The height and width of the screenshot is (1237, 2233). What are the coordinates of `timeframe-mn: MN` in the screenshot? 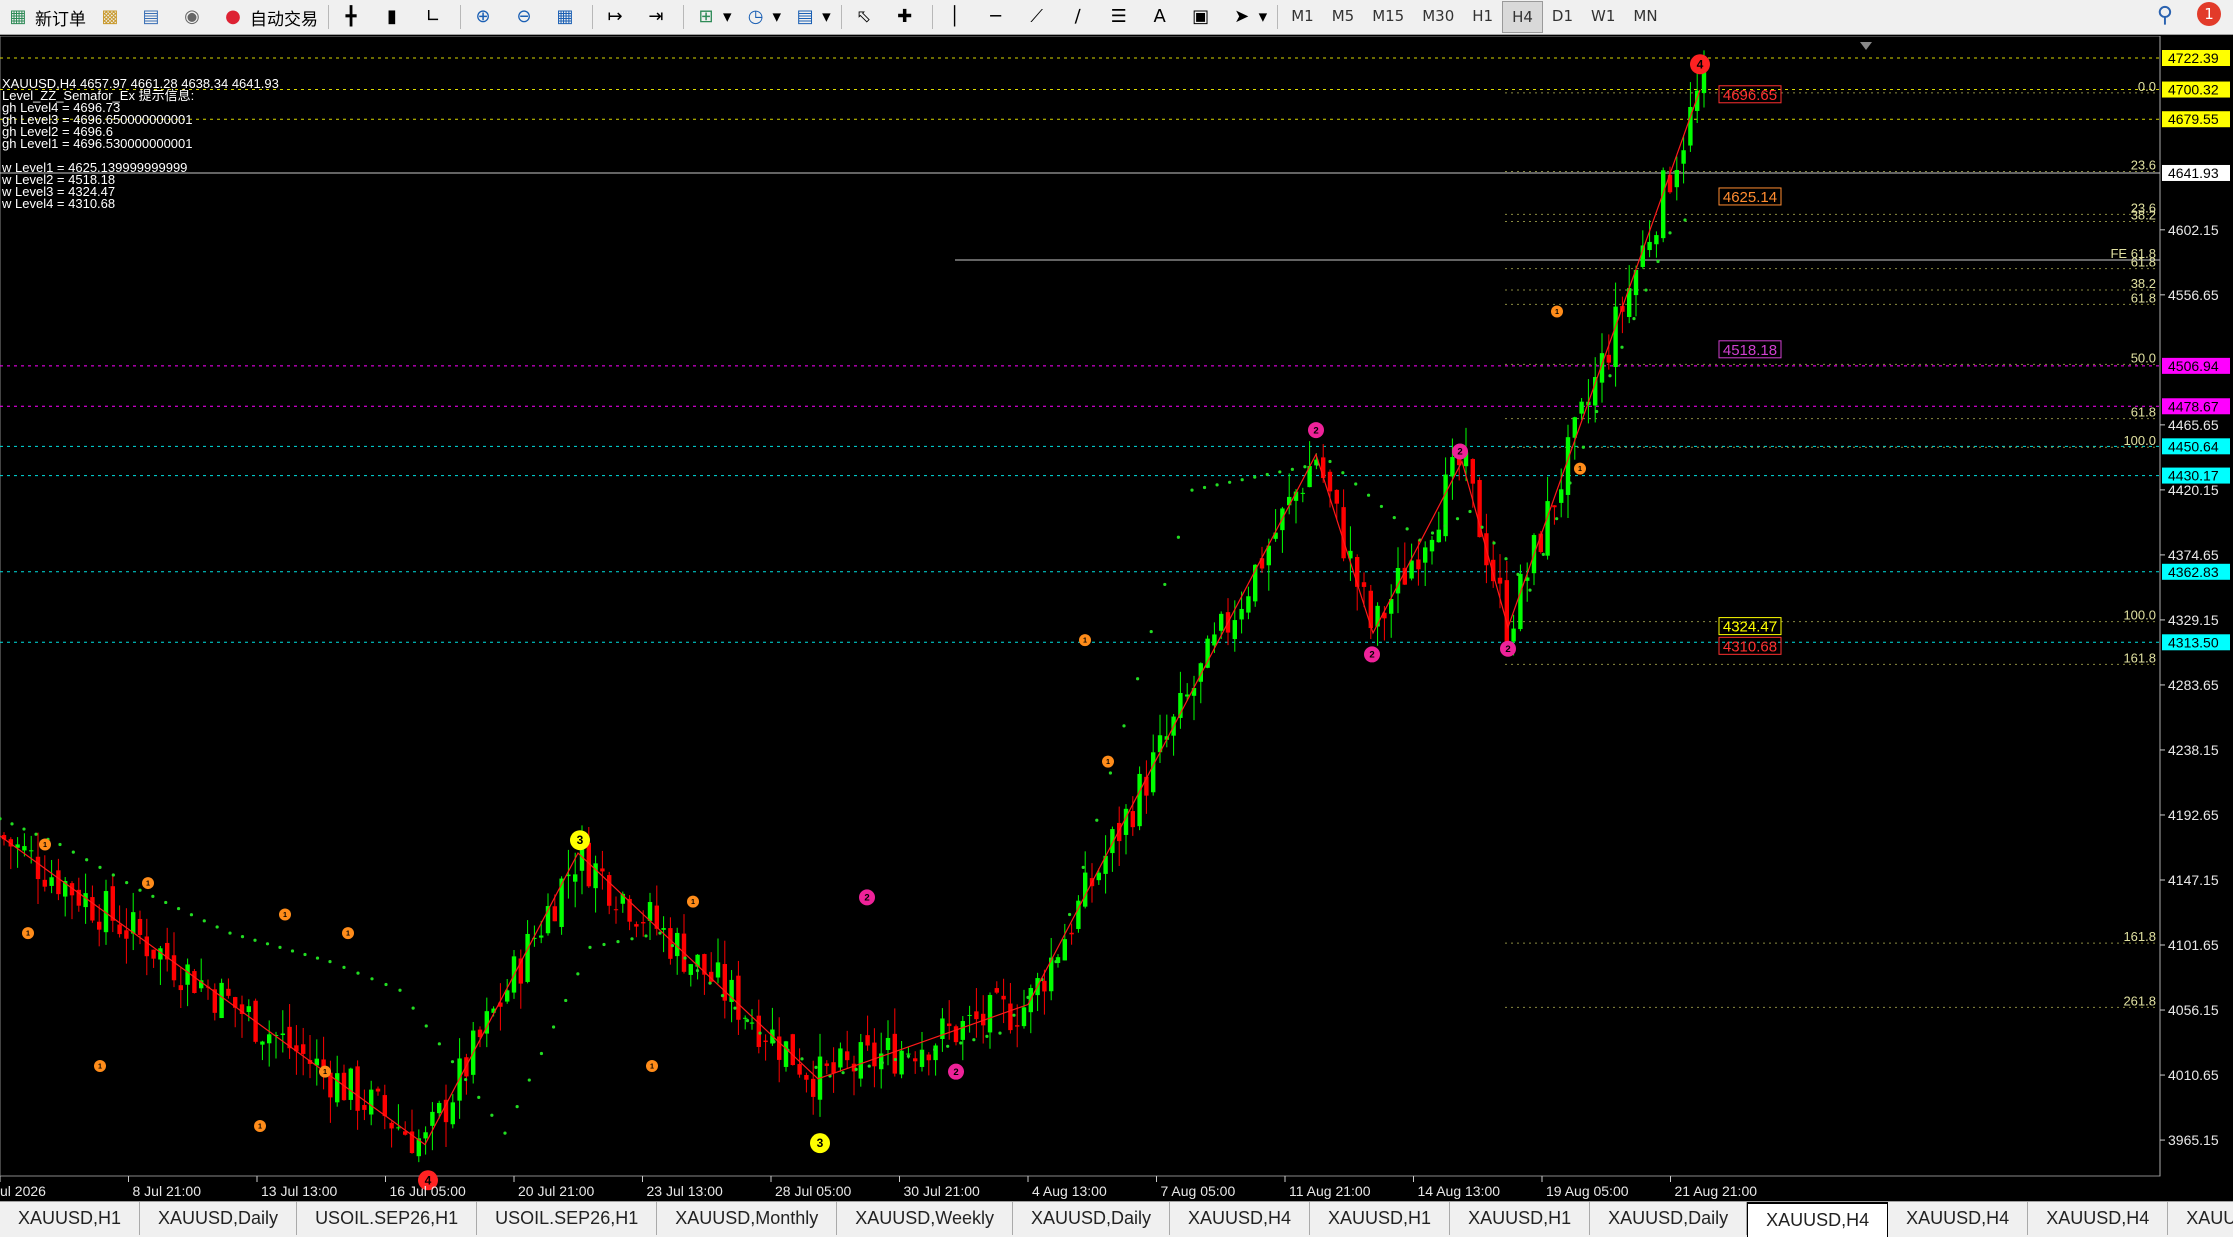 It's located at (1645, 16).